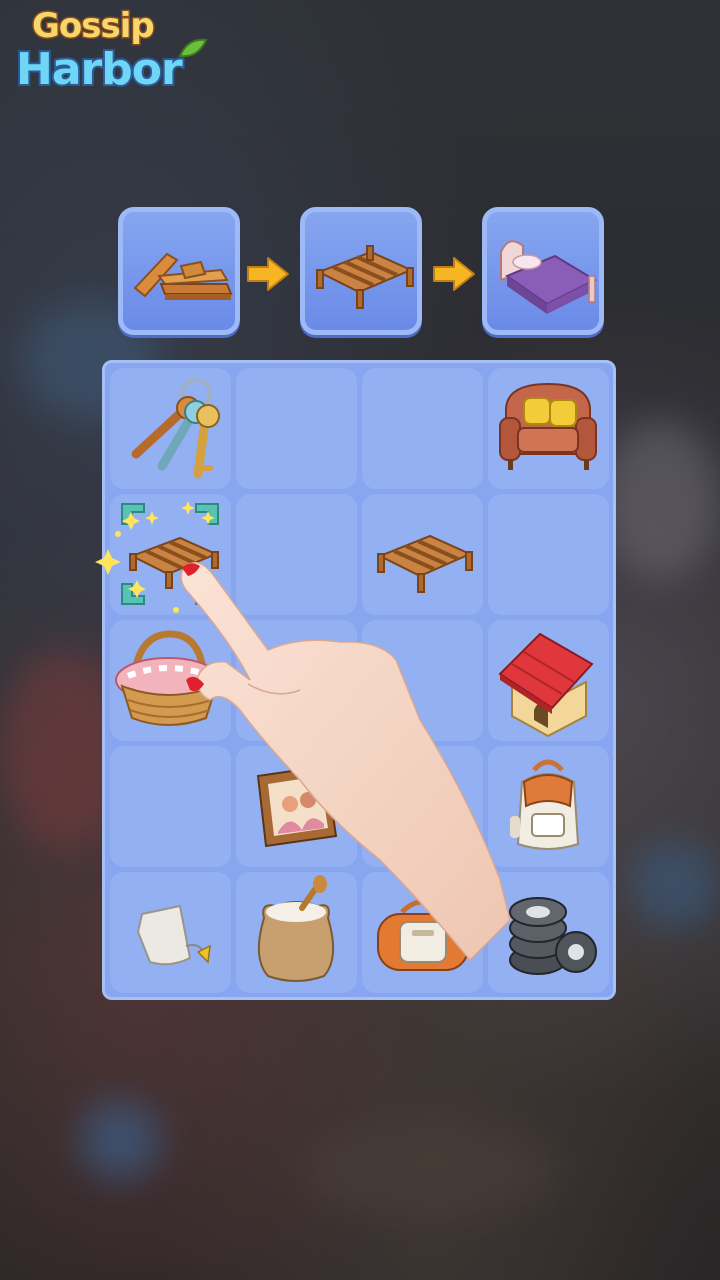 Image resolution: width=720 pixels, height=1280 pixels. I want to click on chain-card-bed-frame, so click(361, 271).